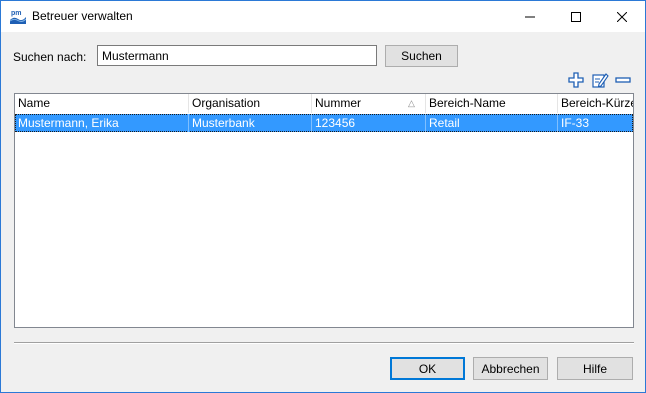 The image size is (646, 393). Describe the element at coordinates (595, 103) in the screenshot. I see `column-header-bereich-kuerzel: Bereich-Kürzel` at that location.